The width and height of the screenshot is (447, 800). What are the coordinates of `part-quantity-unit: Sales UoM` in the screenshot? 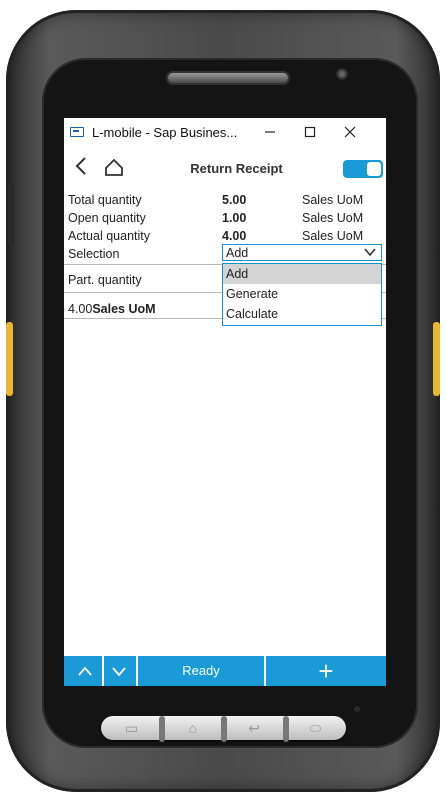 It's located at (124, 309).